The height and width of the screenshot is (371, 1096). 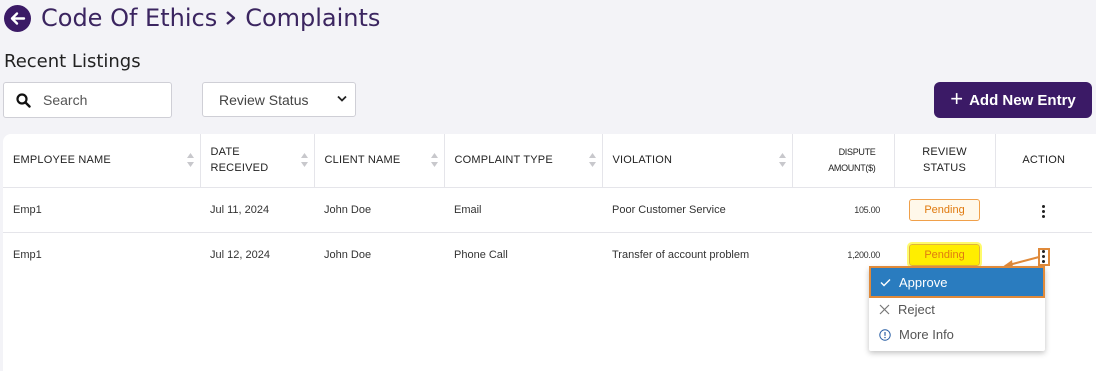 I want to click on menu-item-label: Reject, so click(x=916, y=309).